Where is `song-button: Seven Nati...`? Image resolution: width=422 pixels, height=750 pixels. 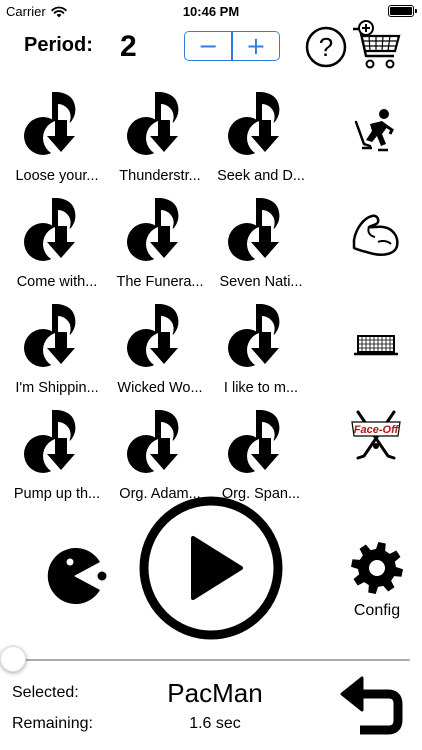 song-button: Seven Nati... is located at coordinates (261, 244).